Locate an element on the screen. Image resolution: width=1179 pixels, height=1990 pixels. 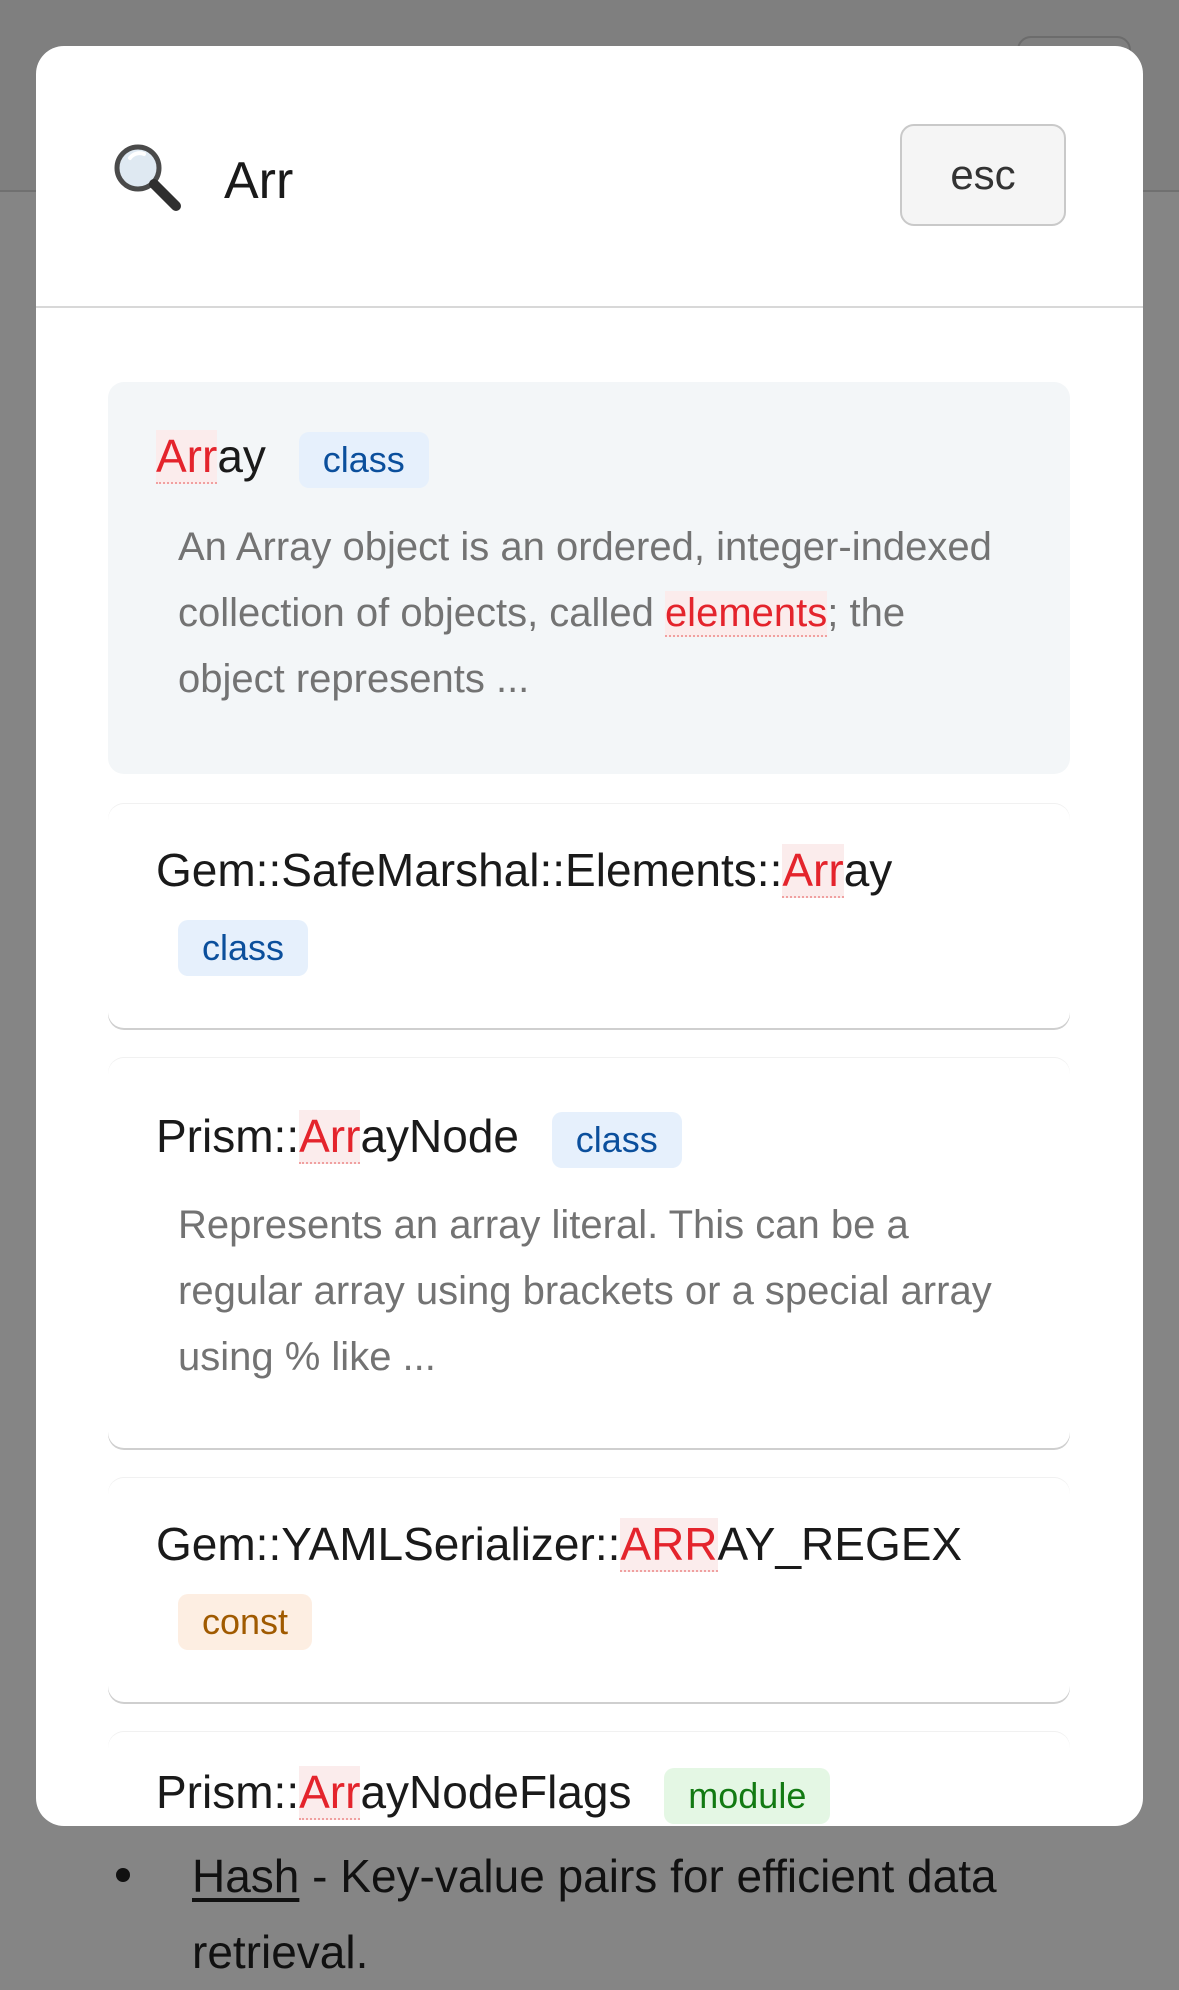
result-title: Gem::YAMLSerializer::ARRAY_REGEX is located at coordinates (589, 1544).